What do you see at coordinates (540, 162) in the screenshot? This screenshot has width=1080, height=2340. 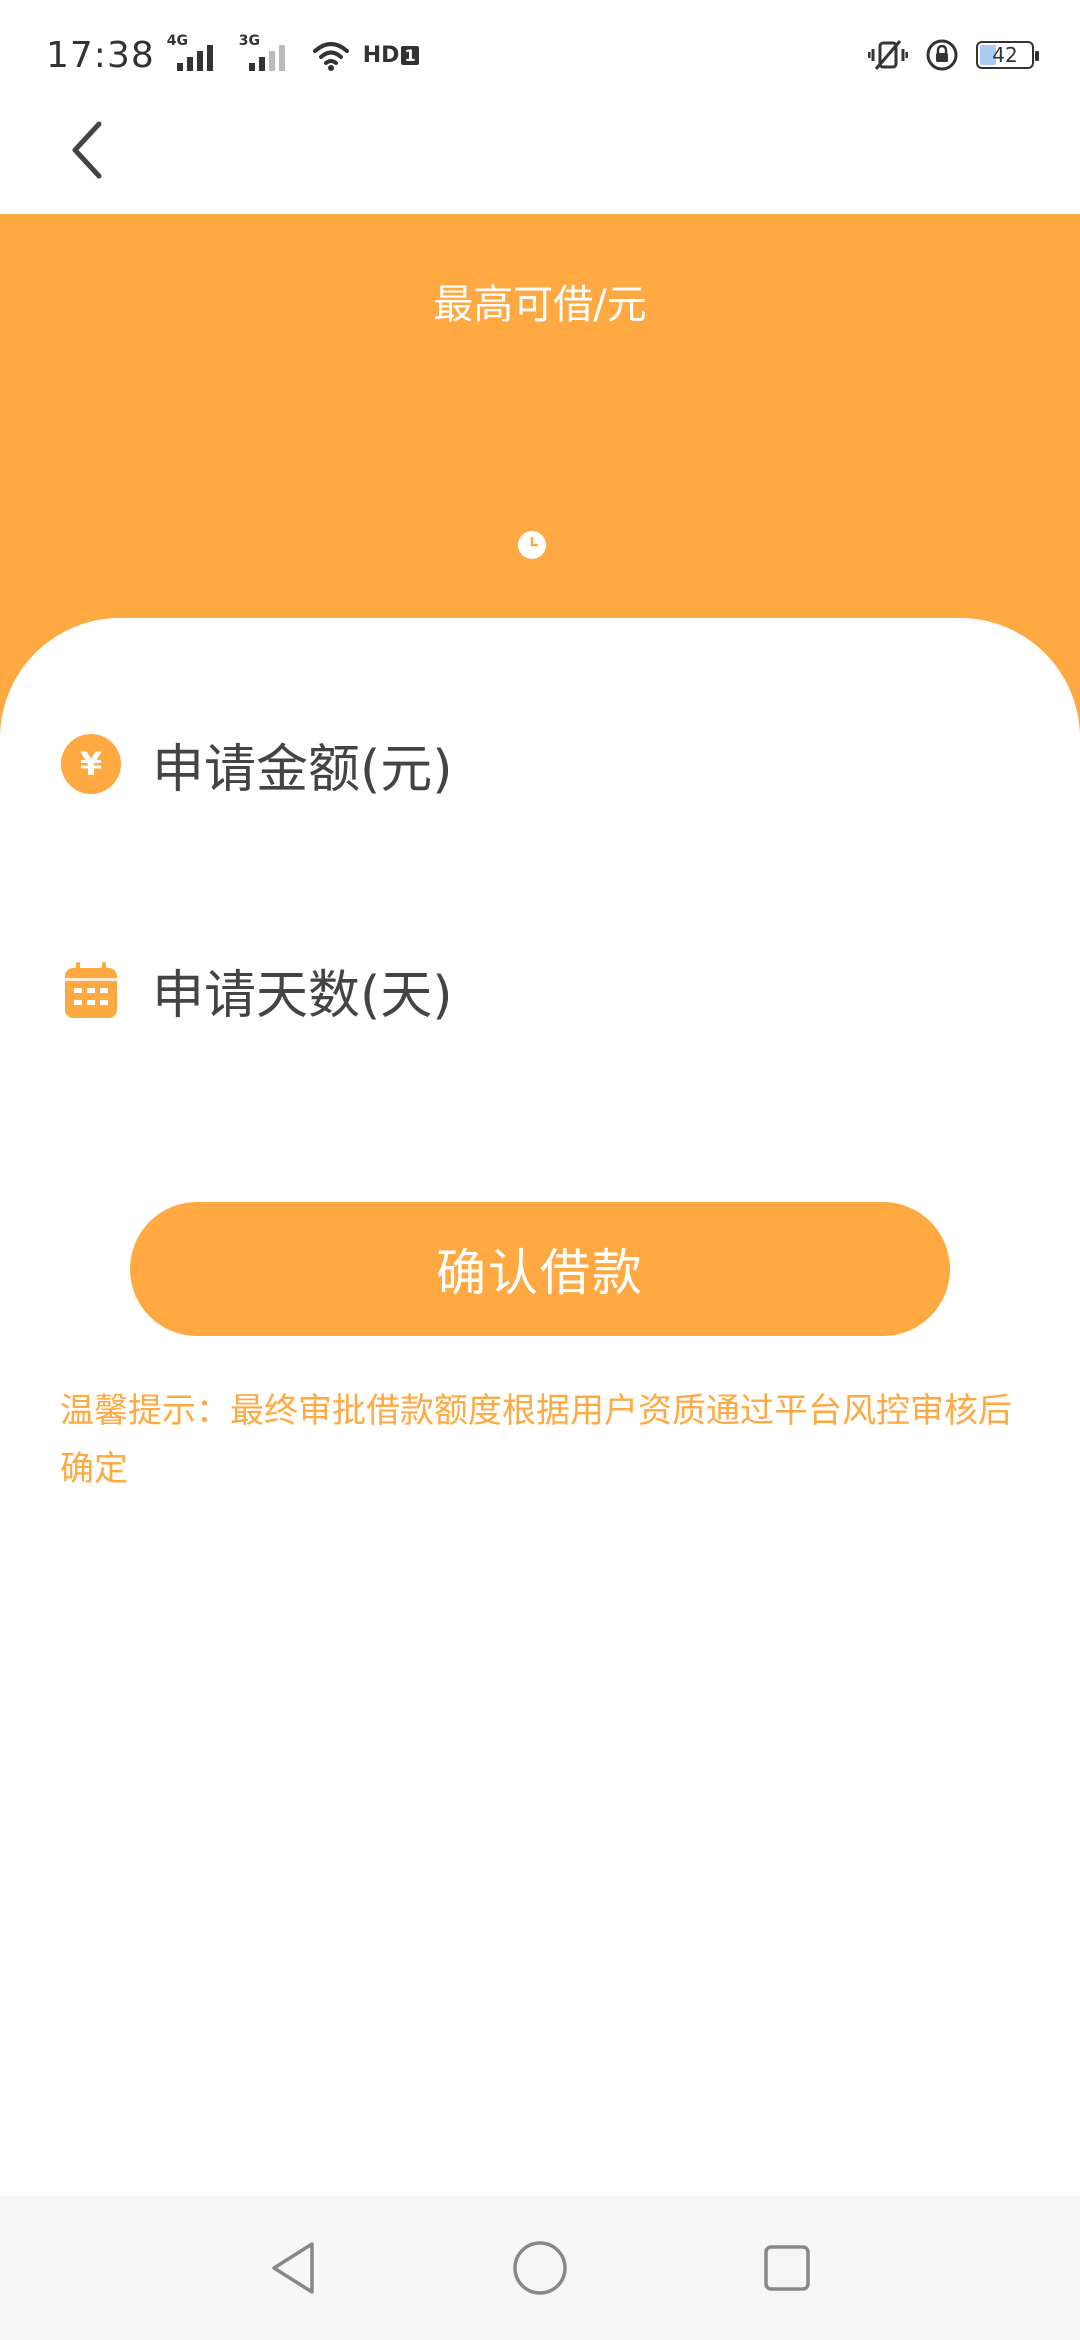 I see `top-nav` at bounding box center [540, 162].